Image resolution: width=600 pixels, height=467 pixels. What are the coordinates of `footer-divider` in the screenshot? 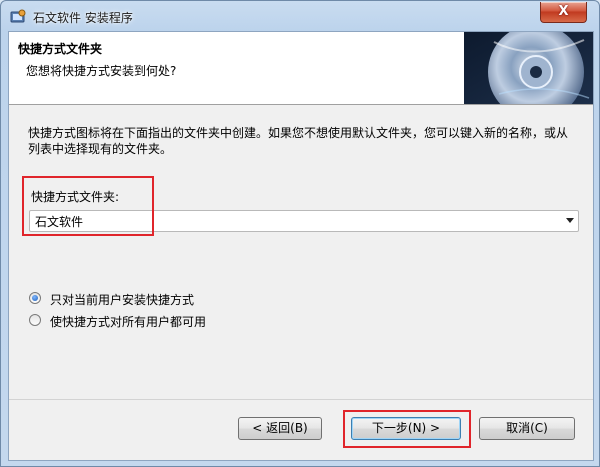 It's located at (301, 399).